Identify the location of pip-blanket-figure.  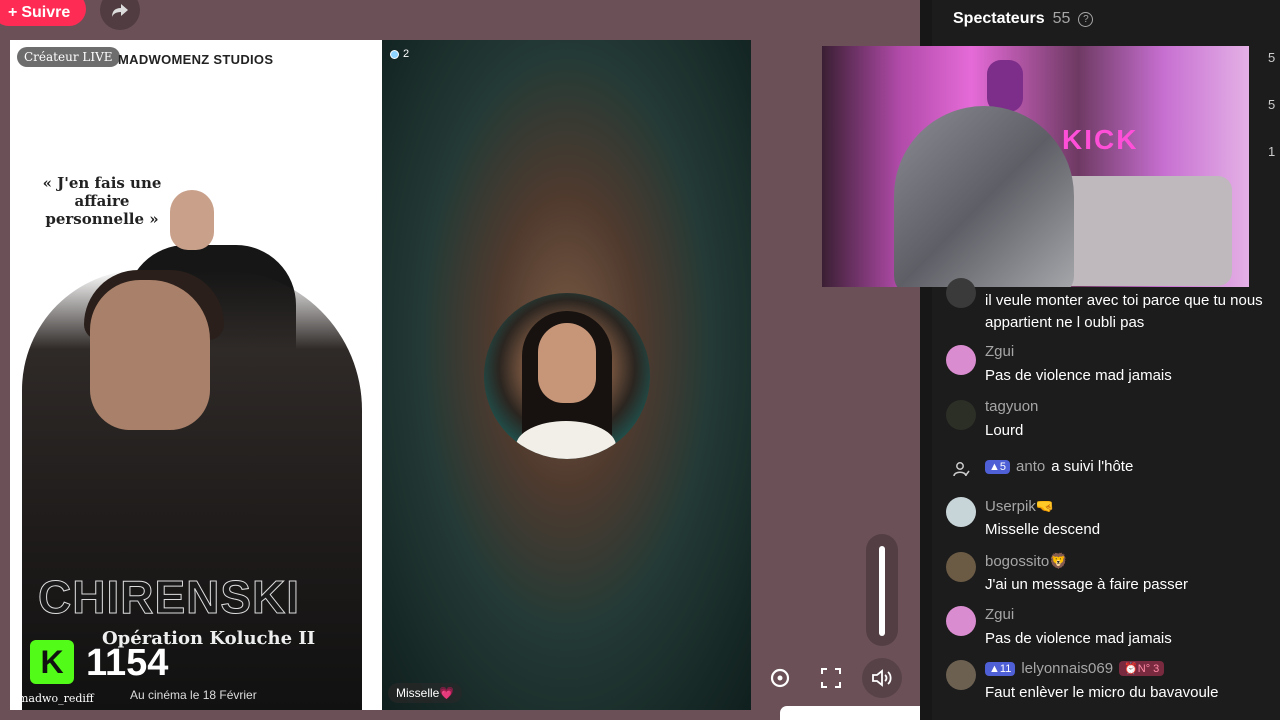
(984, 196).